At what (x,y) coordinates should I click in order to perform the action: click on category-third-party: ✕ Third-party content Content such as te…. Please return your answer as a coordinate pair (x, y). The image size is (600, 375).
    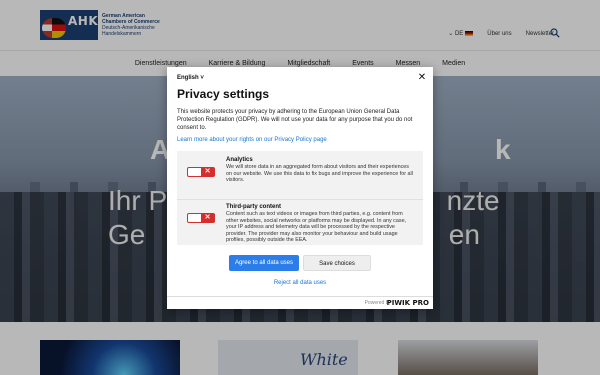
    Looking at the image, I should click on (300, 221).